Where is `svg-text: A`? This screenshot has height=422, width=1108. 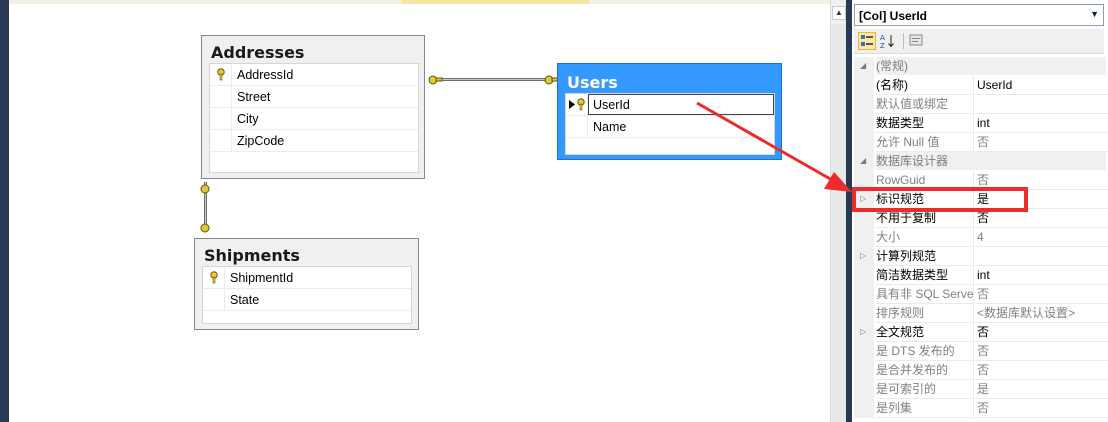 svg-text: A is located at coordinates (882, 38).